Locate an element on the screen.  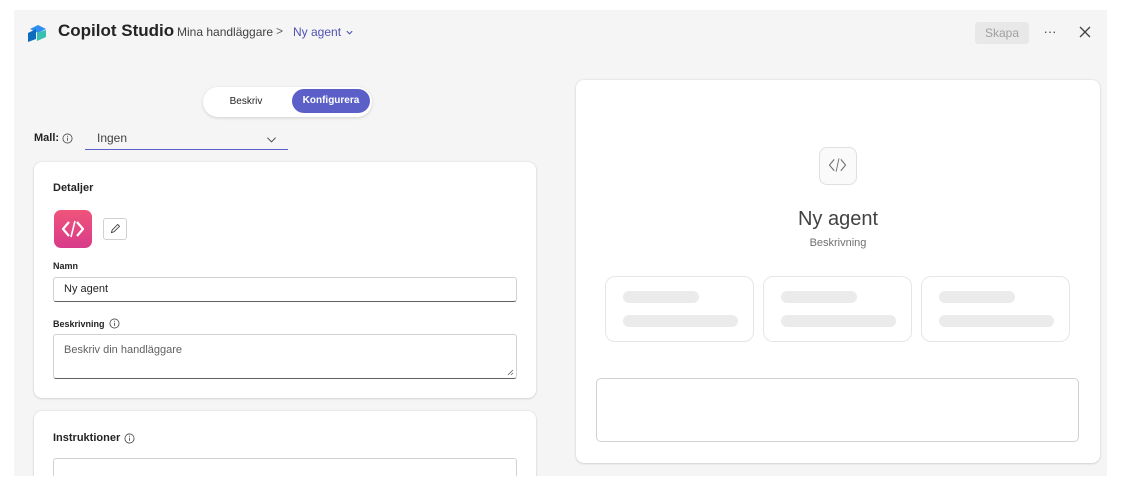
instructions-title: Instruktioner is located at coordinates (87, 438).